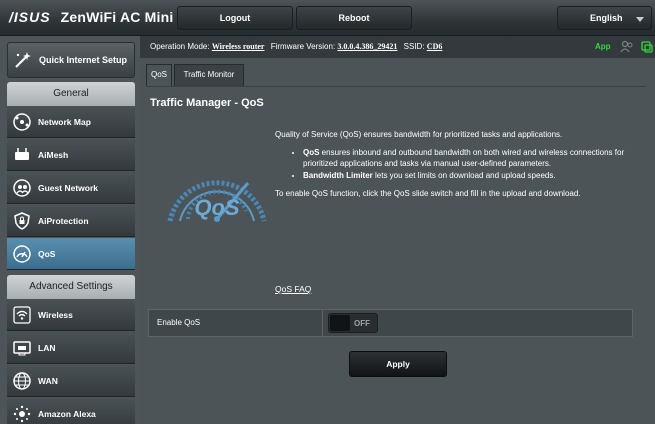 This screenshot has height=424, width=655. Describe the element at coordinates (338, 175) in the screenshot. I see `bullet-bold: Bandwidth Limiter` at that location.